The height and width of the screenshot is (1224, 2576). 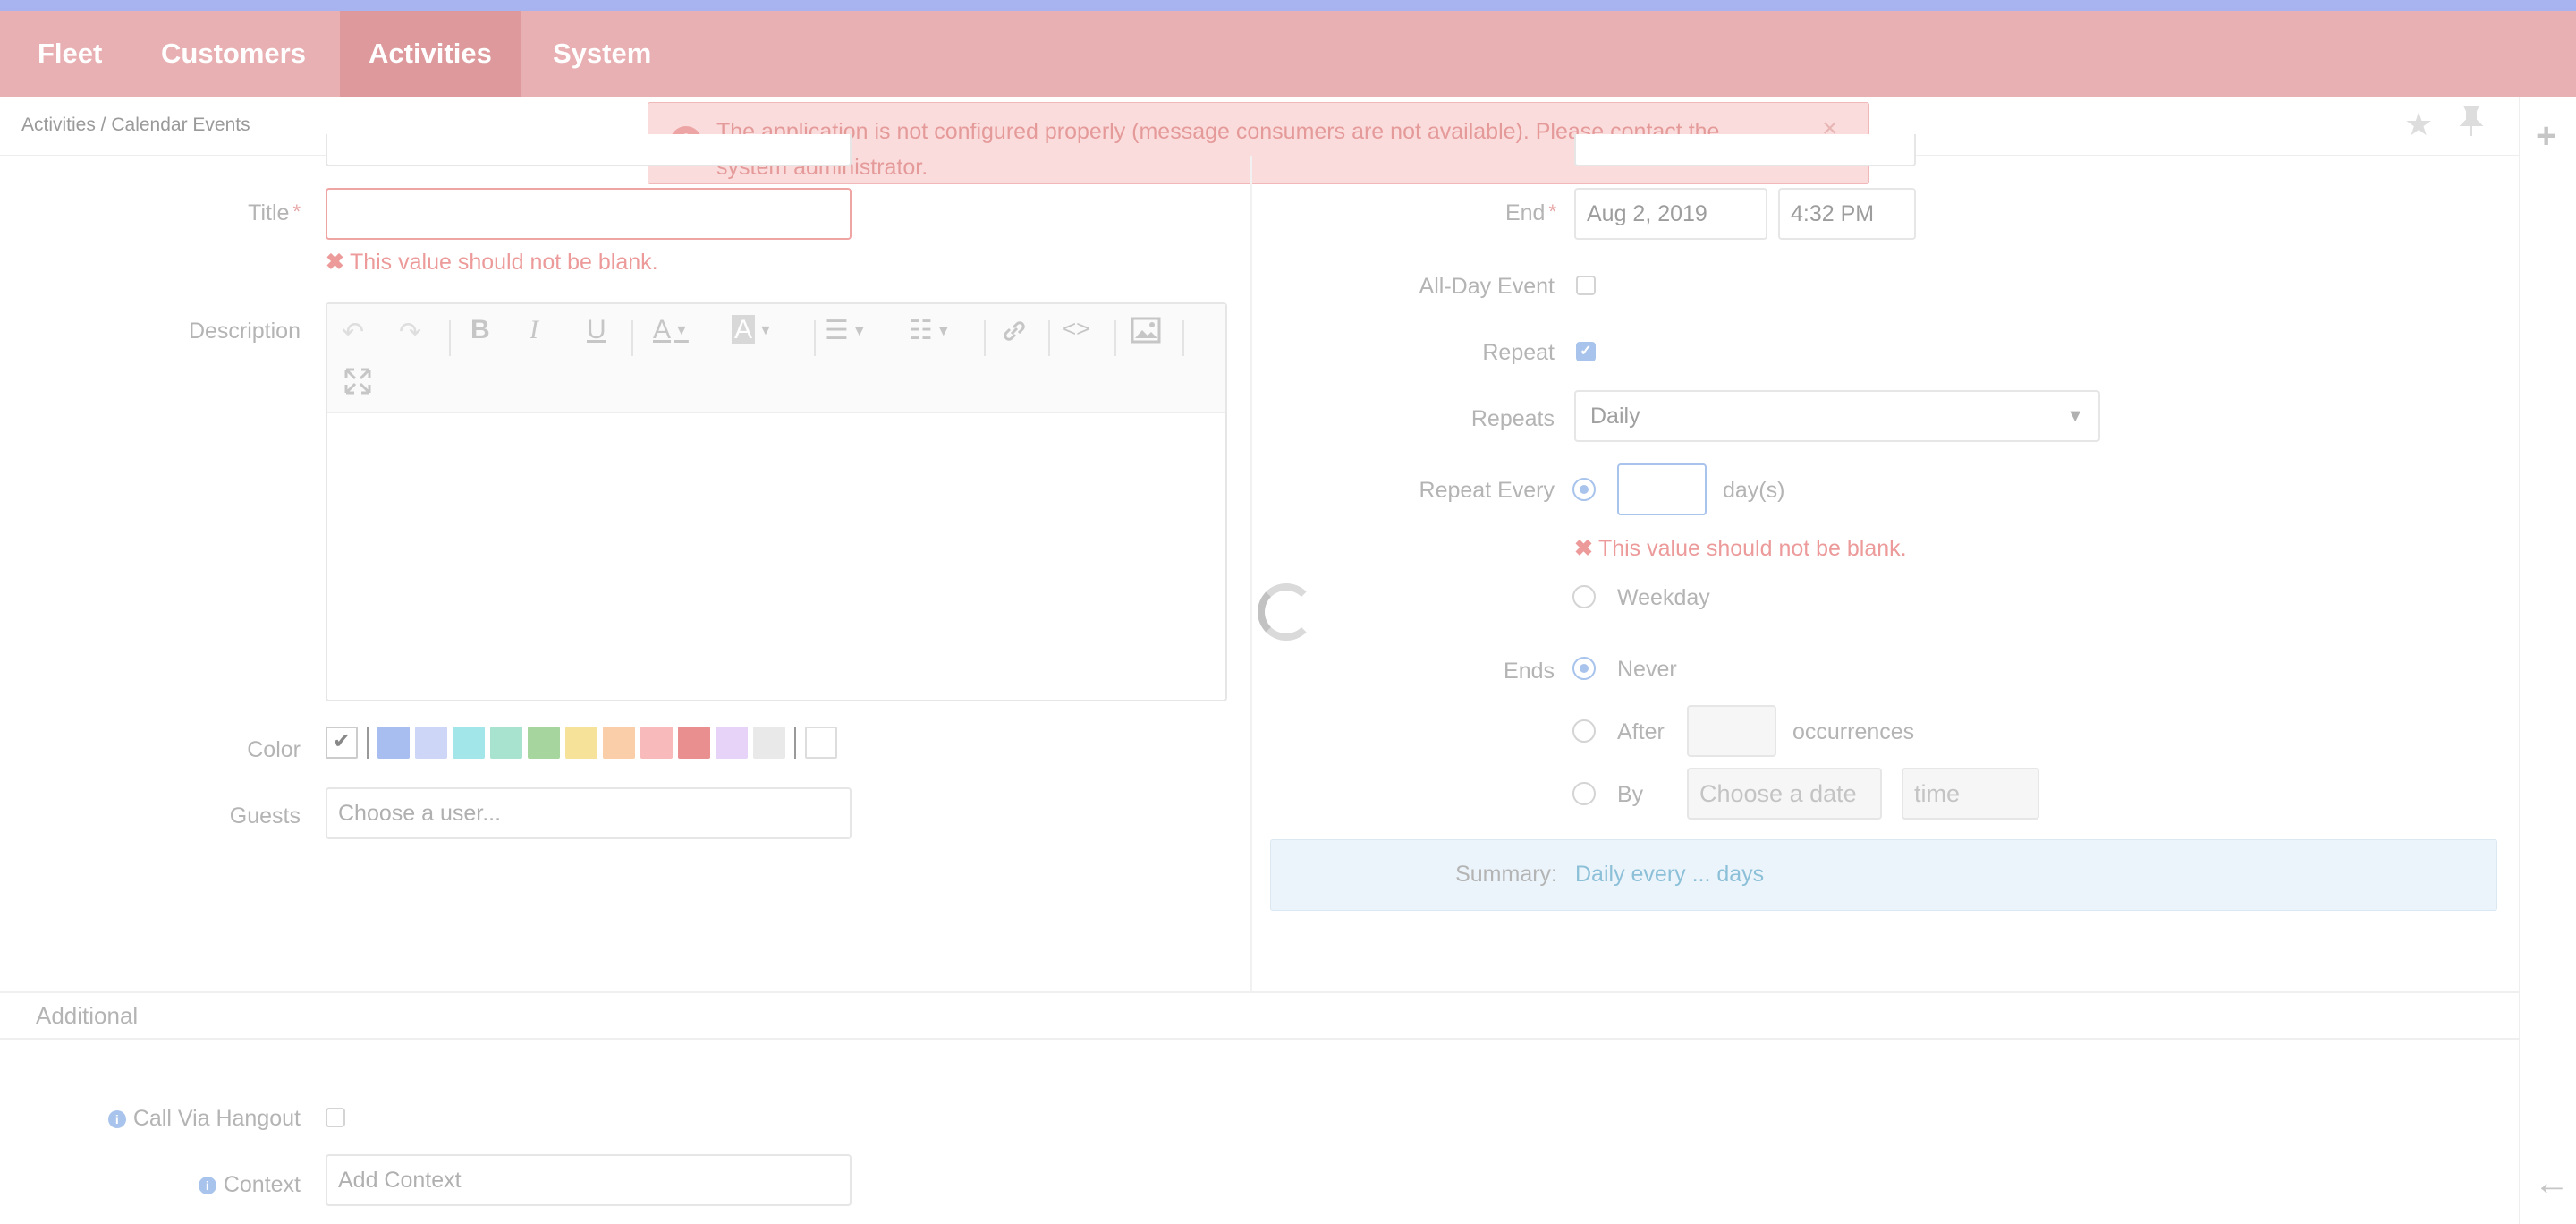 I want to click on title-error: ✖ This value should not be blank., so click(x=492, y=262).